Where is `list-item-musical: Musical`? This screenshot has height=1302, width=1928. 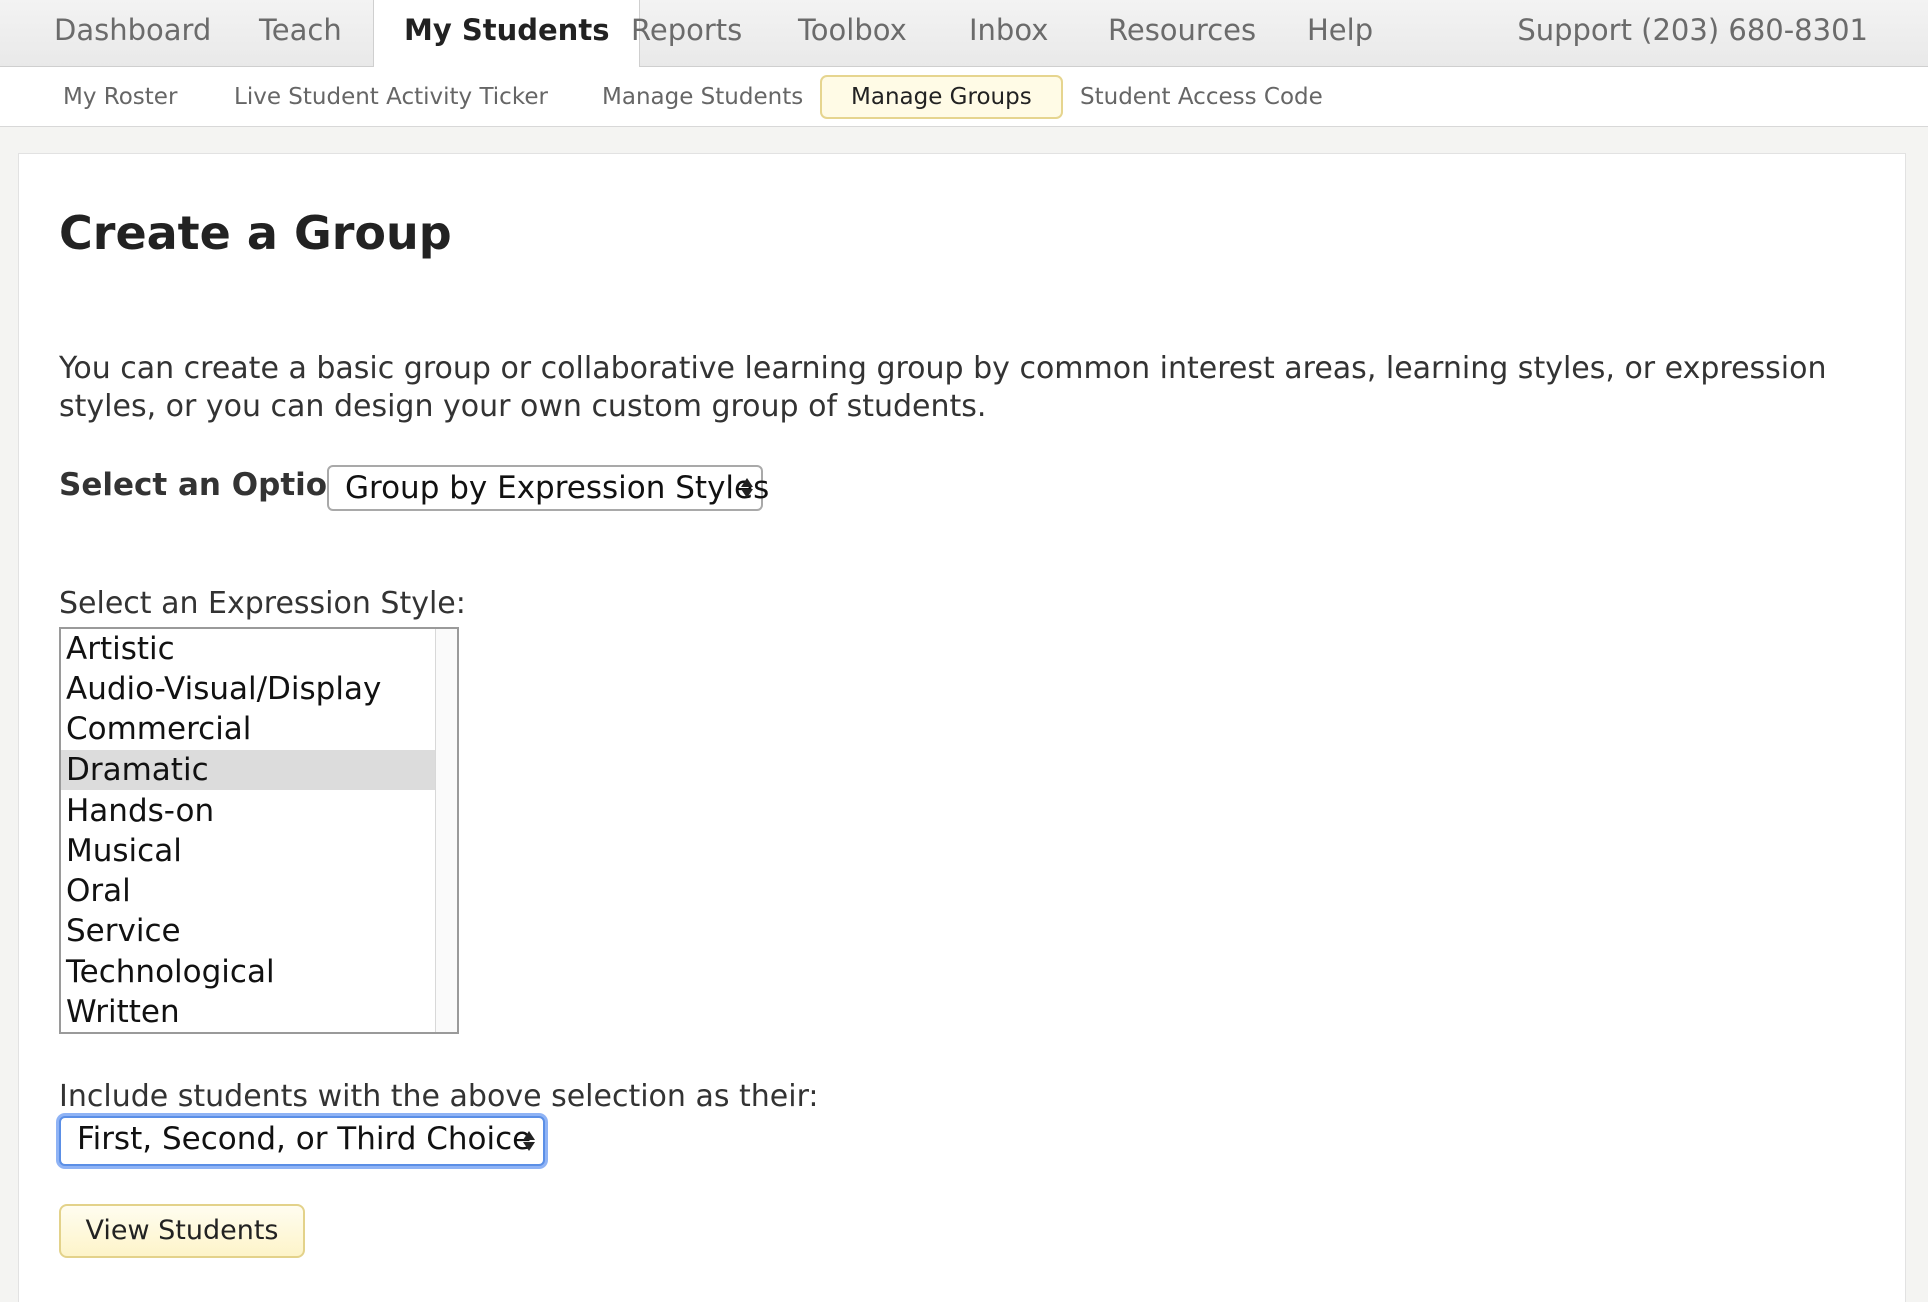 list-item-musical: Musical is located at coordinates (248, 851).